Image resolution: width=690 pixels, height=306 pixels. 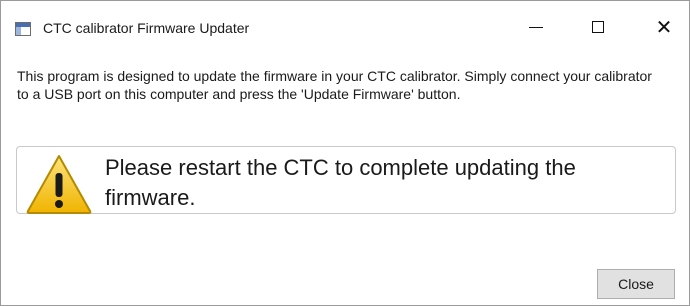 I want to click on warning-icon, so click(x=59, y=184).